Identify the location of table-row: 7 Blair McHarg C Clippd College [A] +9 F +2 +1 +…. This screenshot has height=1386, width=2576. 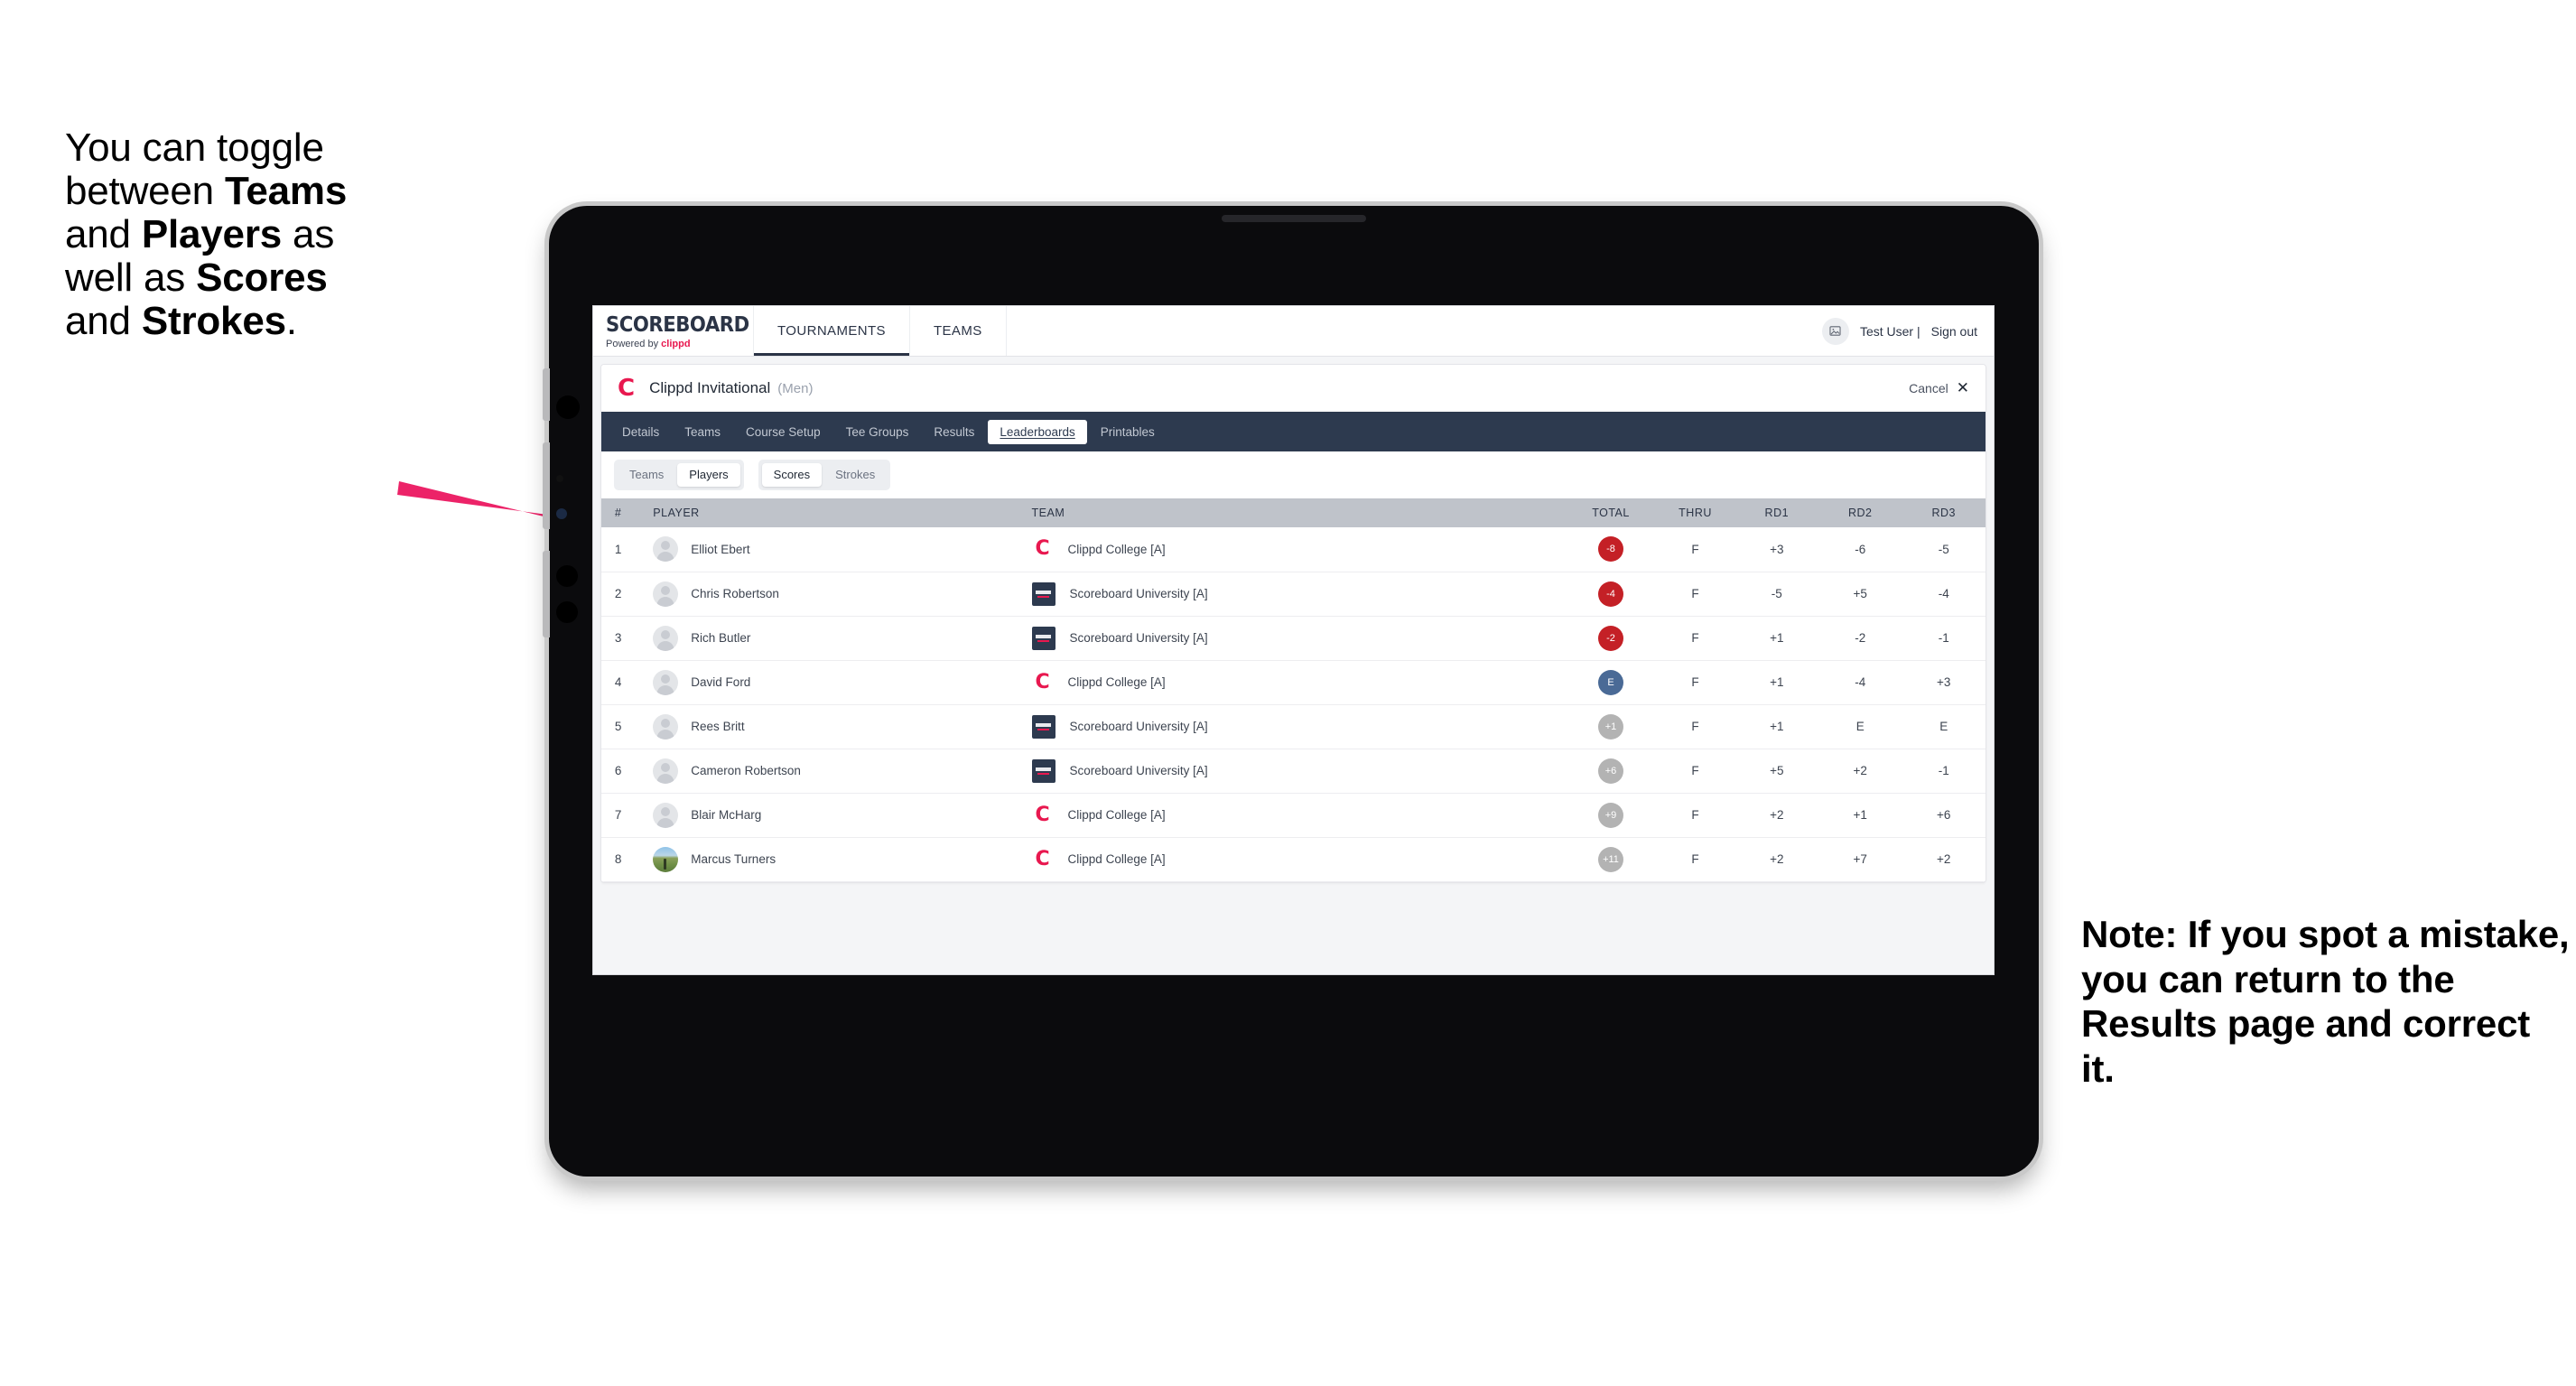
(1293, 815).